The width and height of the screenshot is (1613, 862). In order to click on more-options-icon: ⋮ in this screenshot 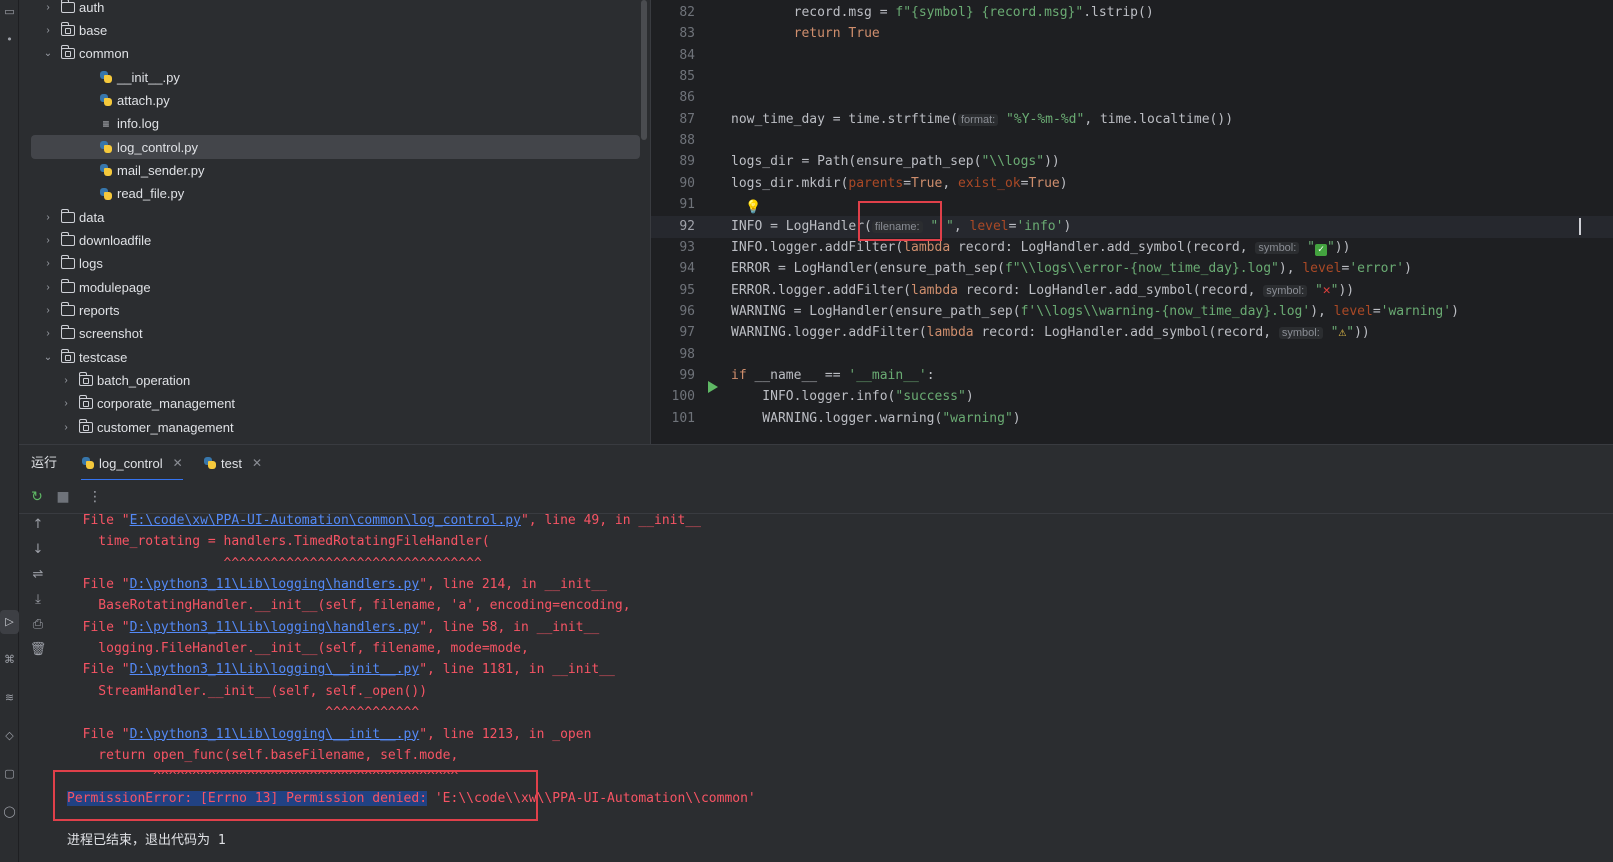, I will do `click(95, 497)`.